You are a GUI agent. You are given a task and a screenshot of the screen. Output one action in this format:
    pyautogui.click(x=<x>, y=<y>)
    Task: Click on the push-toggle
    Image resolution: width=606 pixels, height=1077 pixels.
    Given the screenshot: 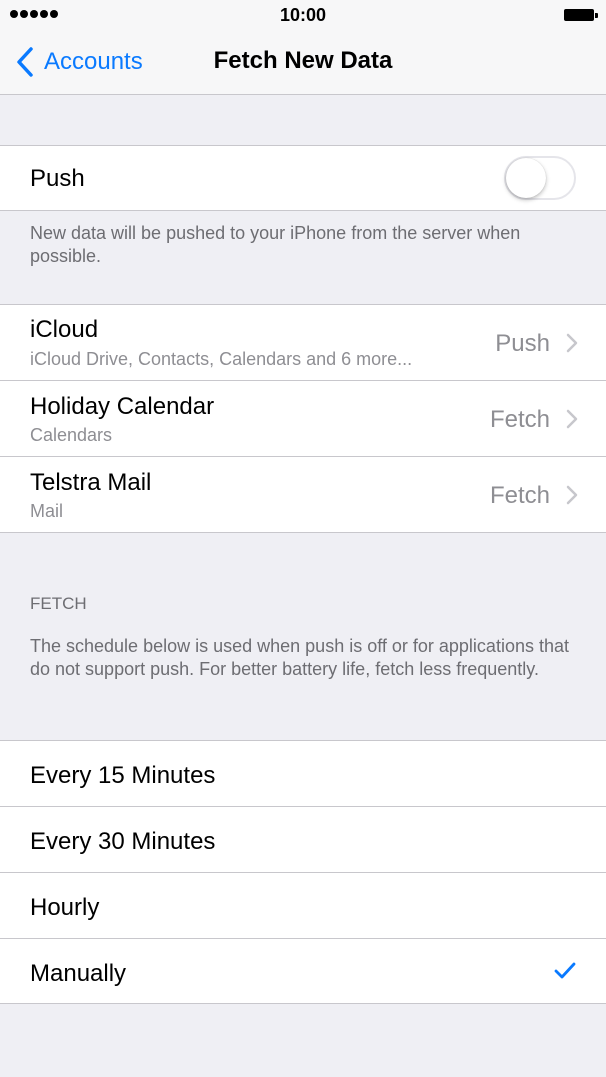 What is the action you would take?
    pyautogui.click(x=540, y=178)
    